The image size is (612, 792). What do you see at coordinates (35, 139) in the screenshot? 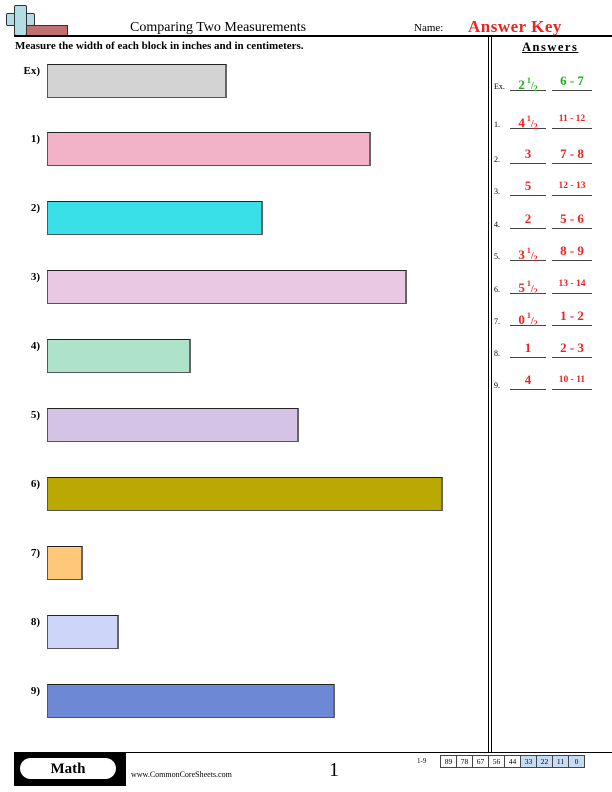
I see `problem-label: 1)` at bounding box center [35, 139].